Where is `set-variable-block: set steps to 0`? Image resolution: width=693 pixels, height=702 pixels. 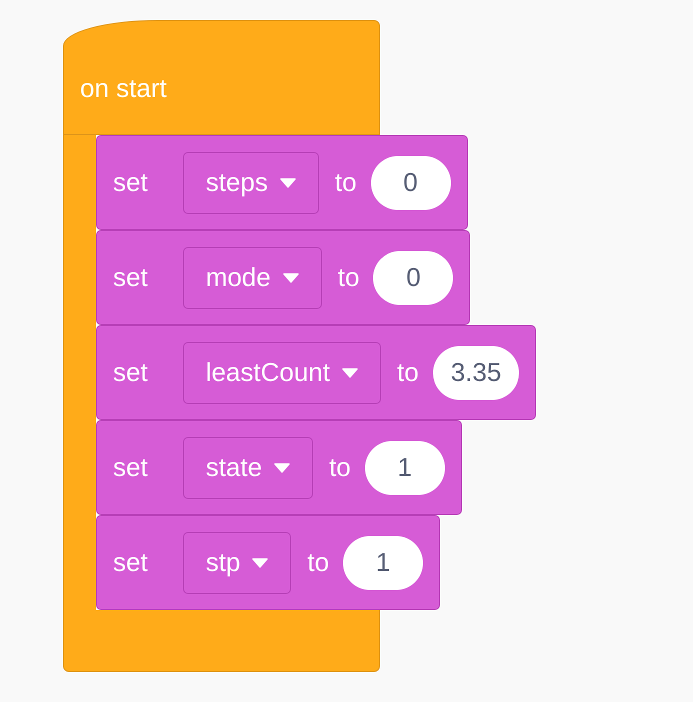
set-variable-block: set steps to 0 is located at coordinates (282, 182).